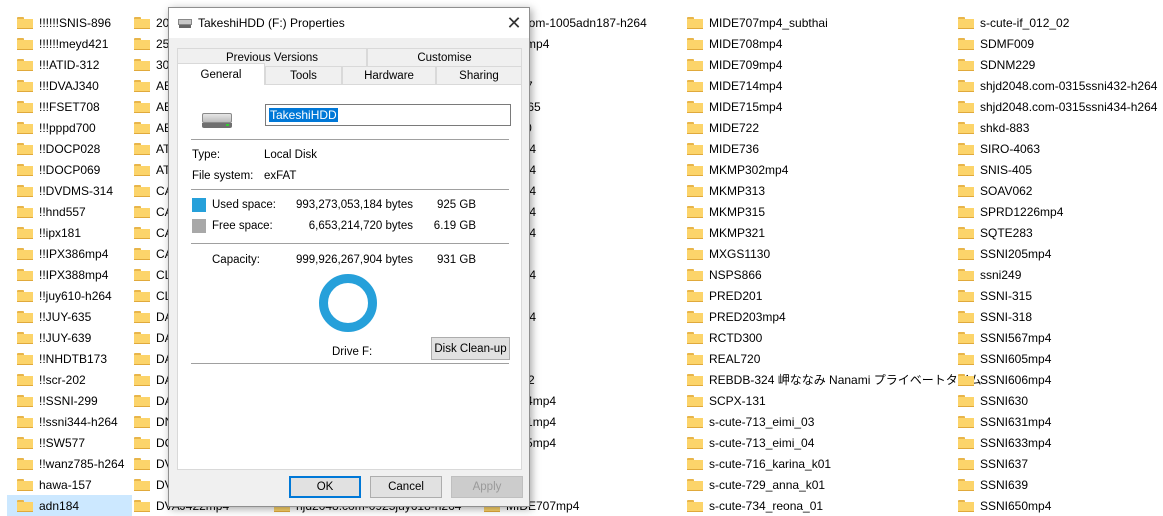 This screenshot has height=516, width=1163. I want to click on tab-hardware: Hardware, so click(389, 75).